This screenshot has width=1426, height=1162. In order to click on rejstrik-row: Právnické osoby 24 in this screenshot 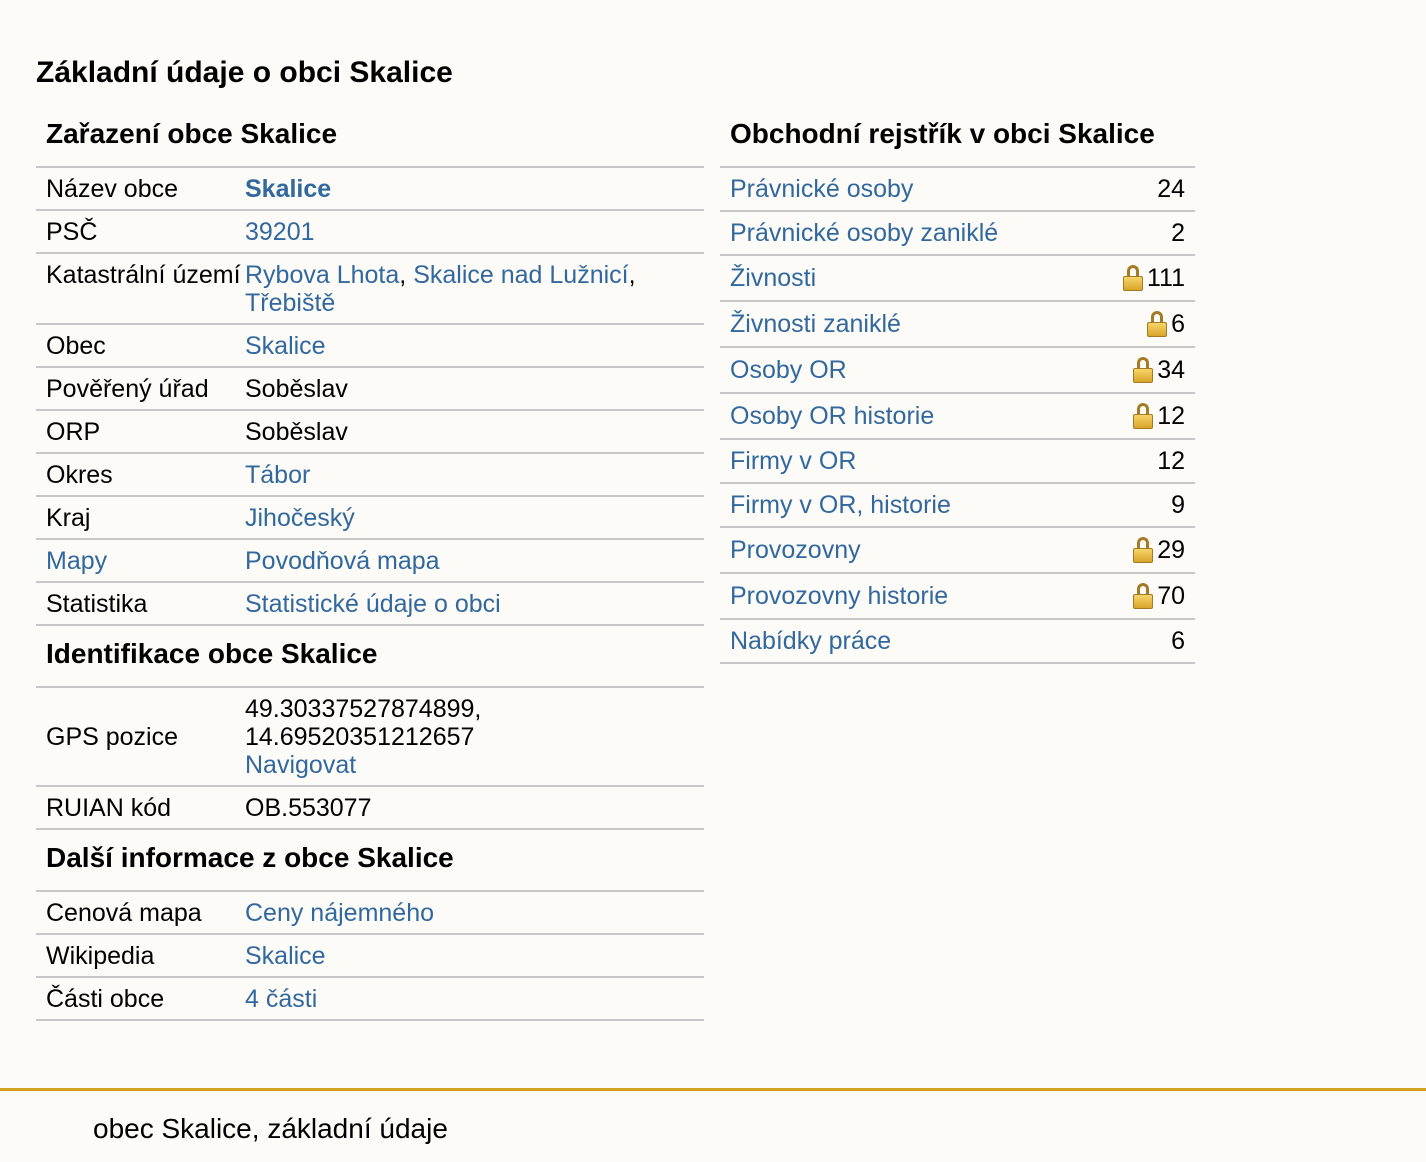, I will do `click(957, 188)`.